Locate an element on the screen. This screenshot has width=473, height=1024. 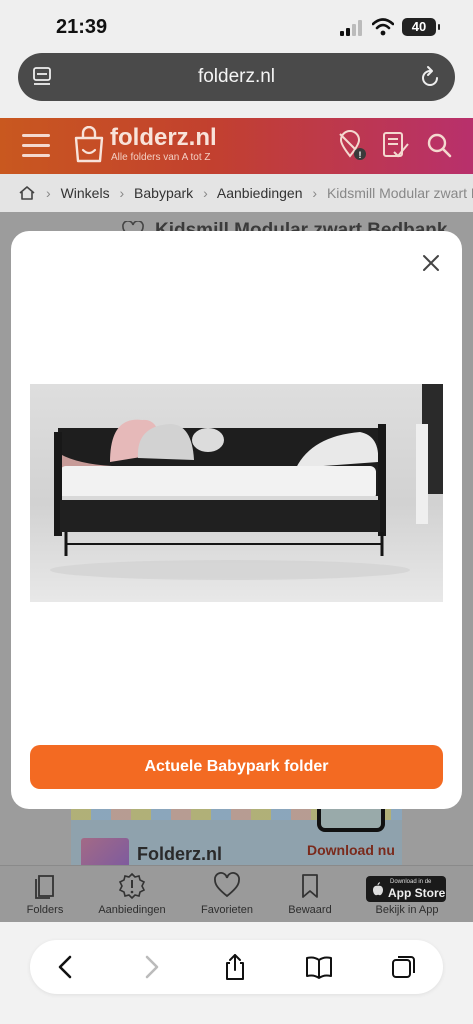
status-time: 21:39 is located at coordinates (82, 27).